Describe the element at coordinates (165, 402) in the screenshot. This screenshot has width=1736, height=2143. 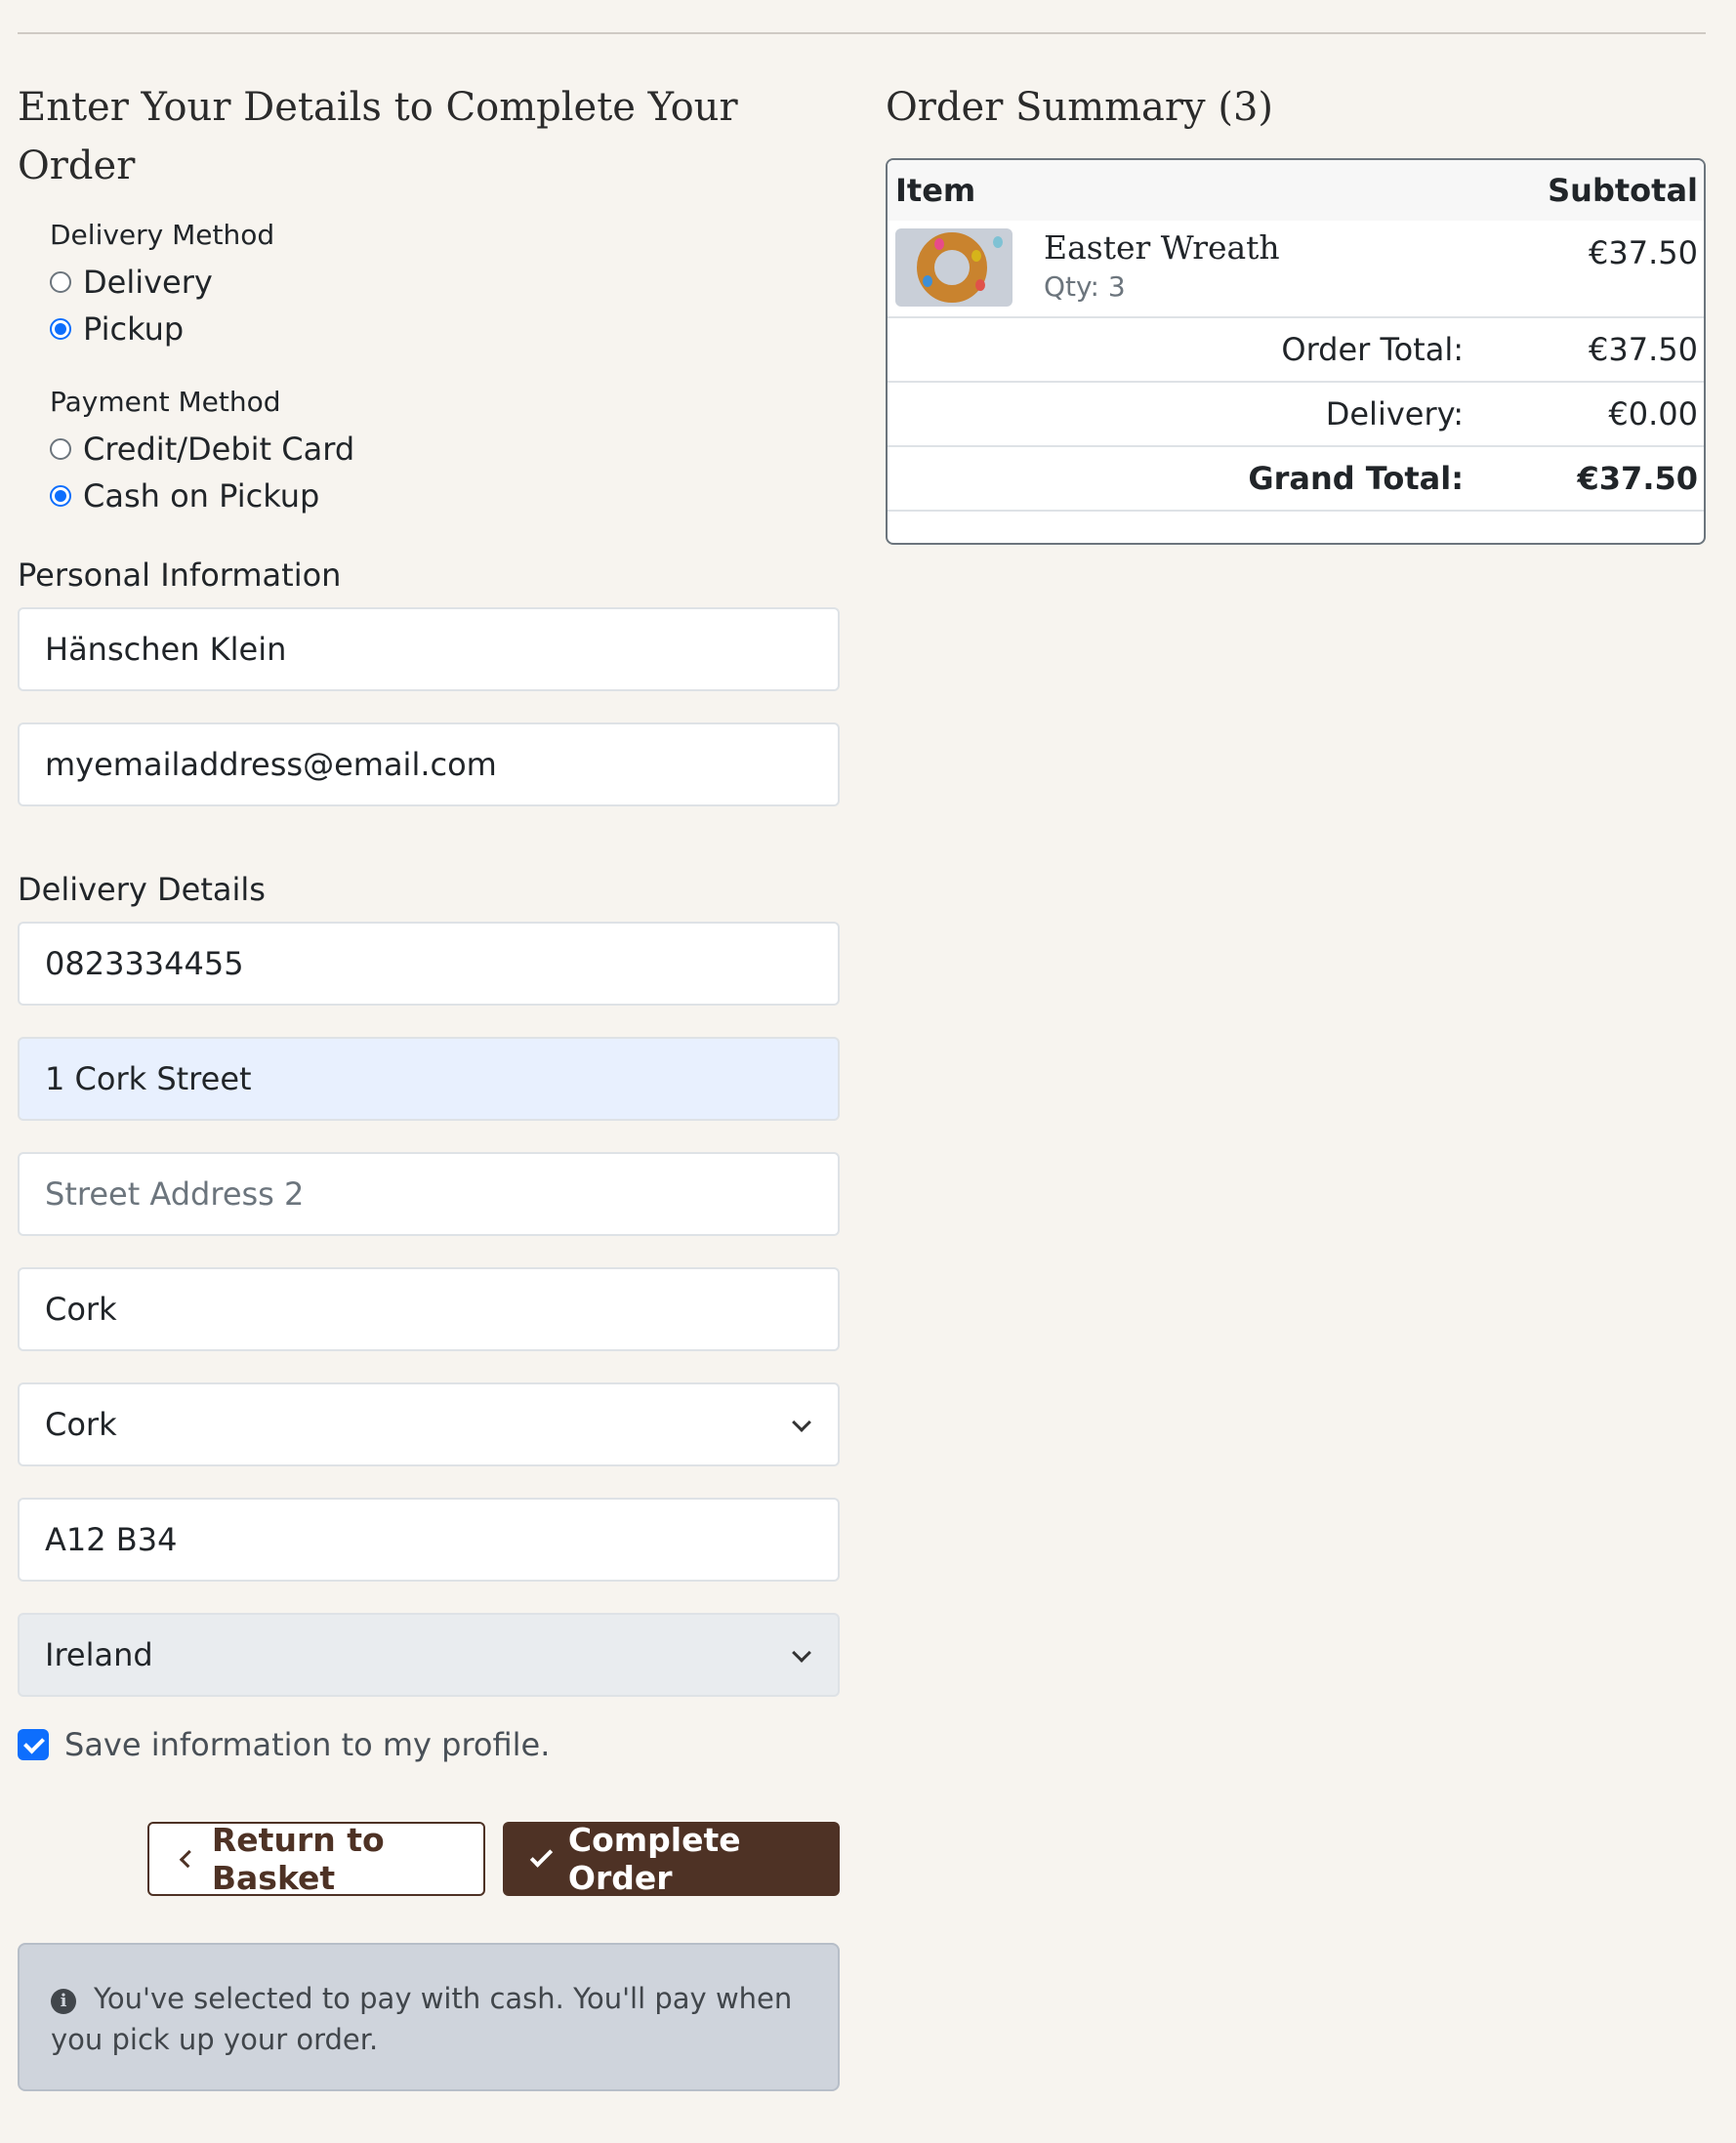
I see `payment-method-label: Payment Method` at that location.